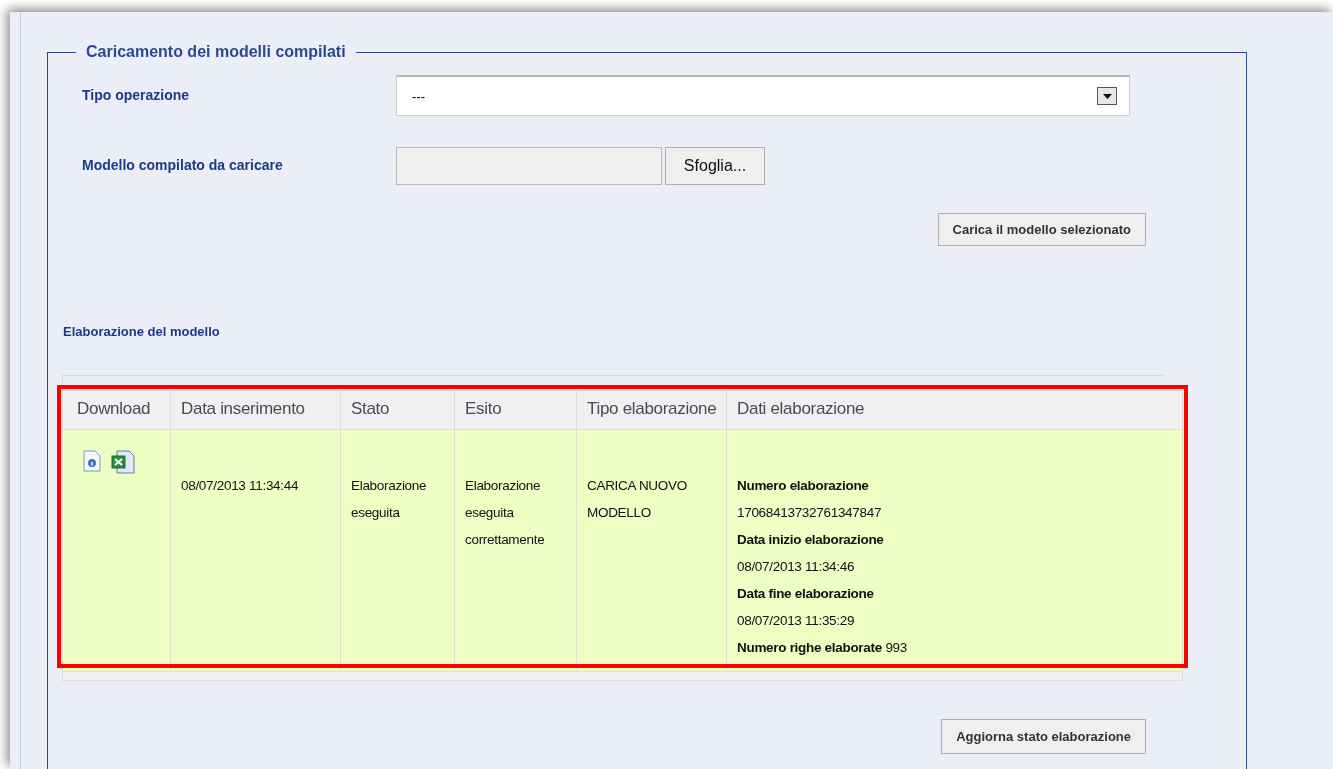 The image size is (1333, 769). What do you see at coordinates (1107, 96) in the screenshot?
I see `dropdown-caret-icon` at bounding box center [1107, 96].